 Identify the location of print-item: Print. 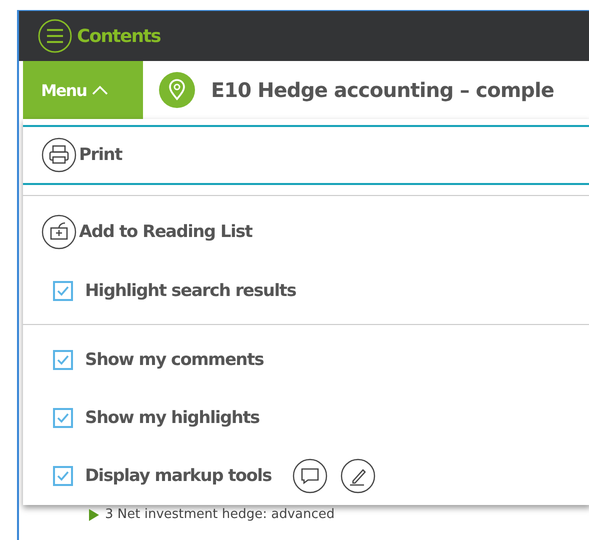
(100, 155).